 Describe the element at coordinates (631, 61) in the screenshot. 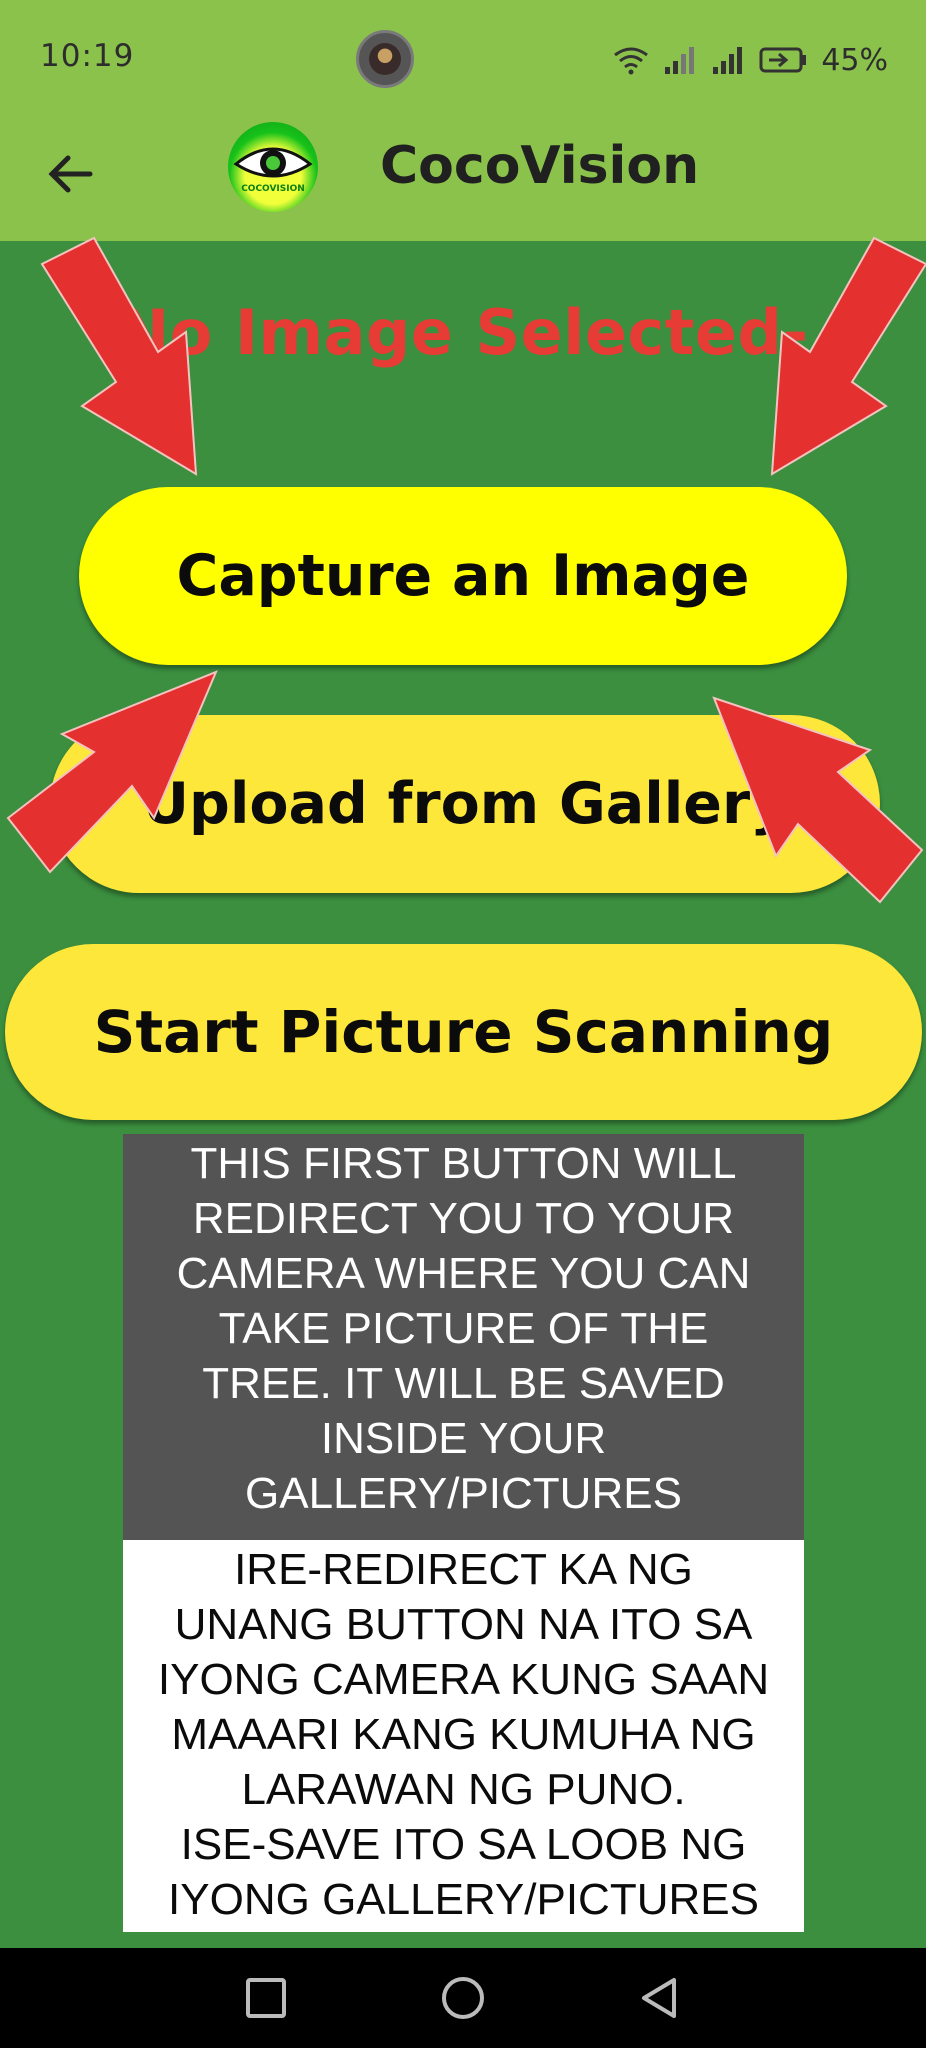

I see `wifi-icon` at that location.